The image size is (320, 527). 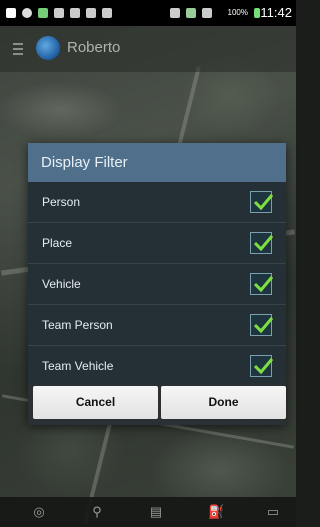 What do you see at coordinates (48, 48) in the screenshot?
I see `globe-icon` at bounding box center [48, 48].